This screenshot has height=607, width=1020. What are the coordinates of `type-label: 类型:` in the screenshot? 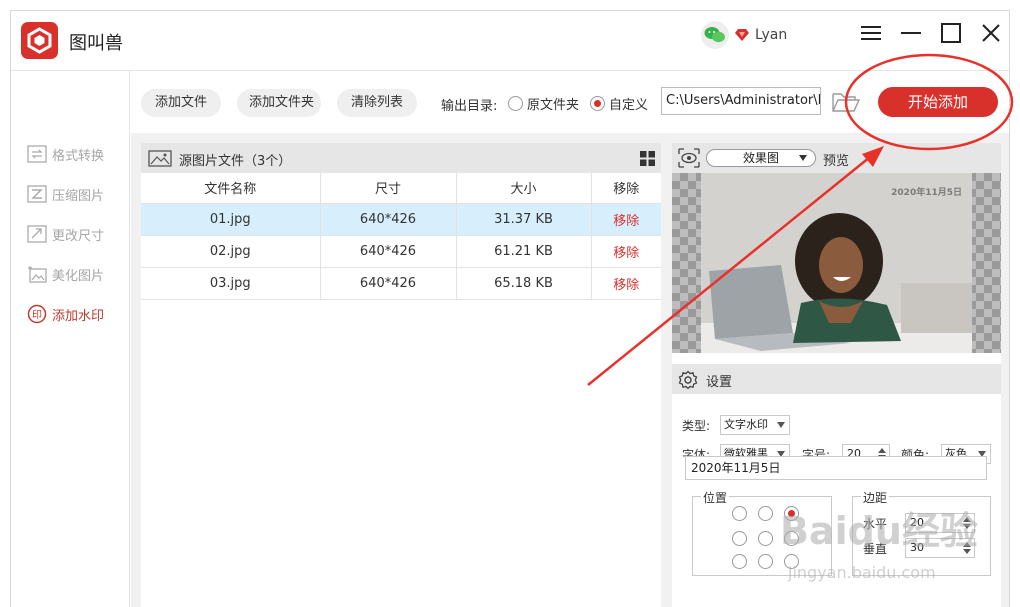 It's located at (696, 426).